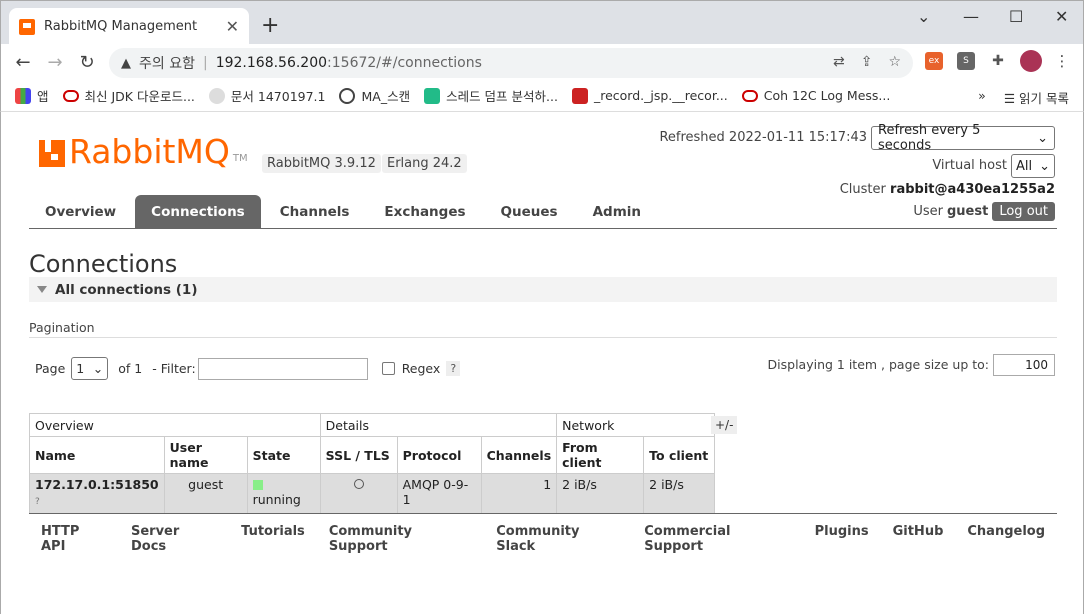 The height and width of the screenshot is (614, 1084). What do you see at coordinates (276, 499) in the screenshot?
I see `state-text: running` at bounding box center [276, 499].